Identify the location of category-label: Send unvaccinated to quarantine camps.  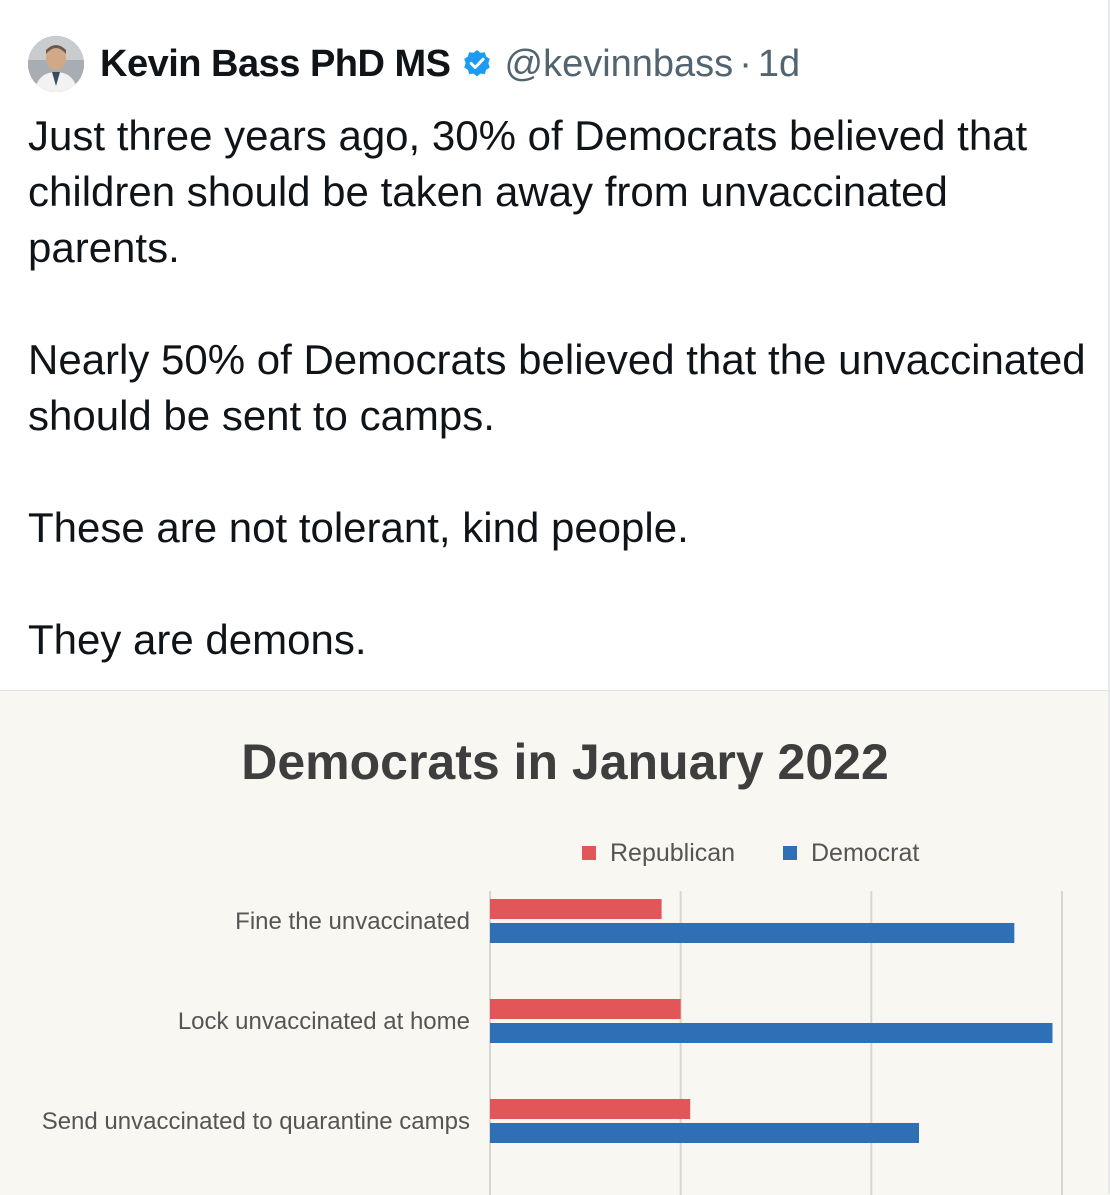
(256, 1121).